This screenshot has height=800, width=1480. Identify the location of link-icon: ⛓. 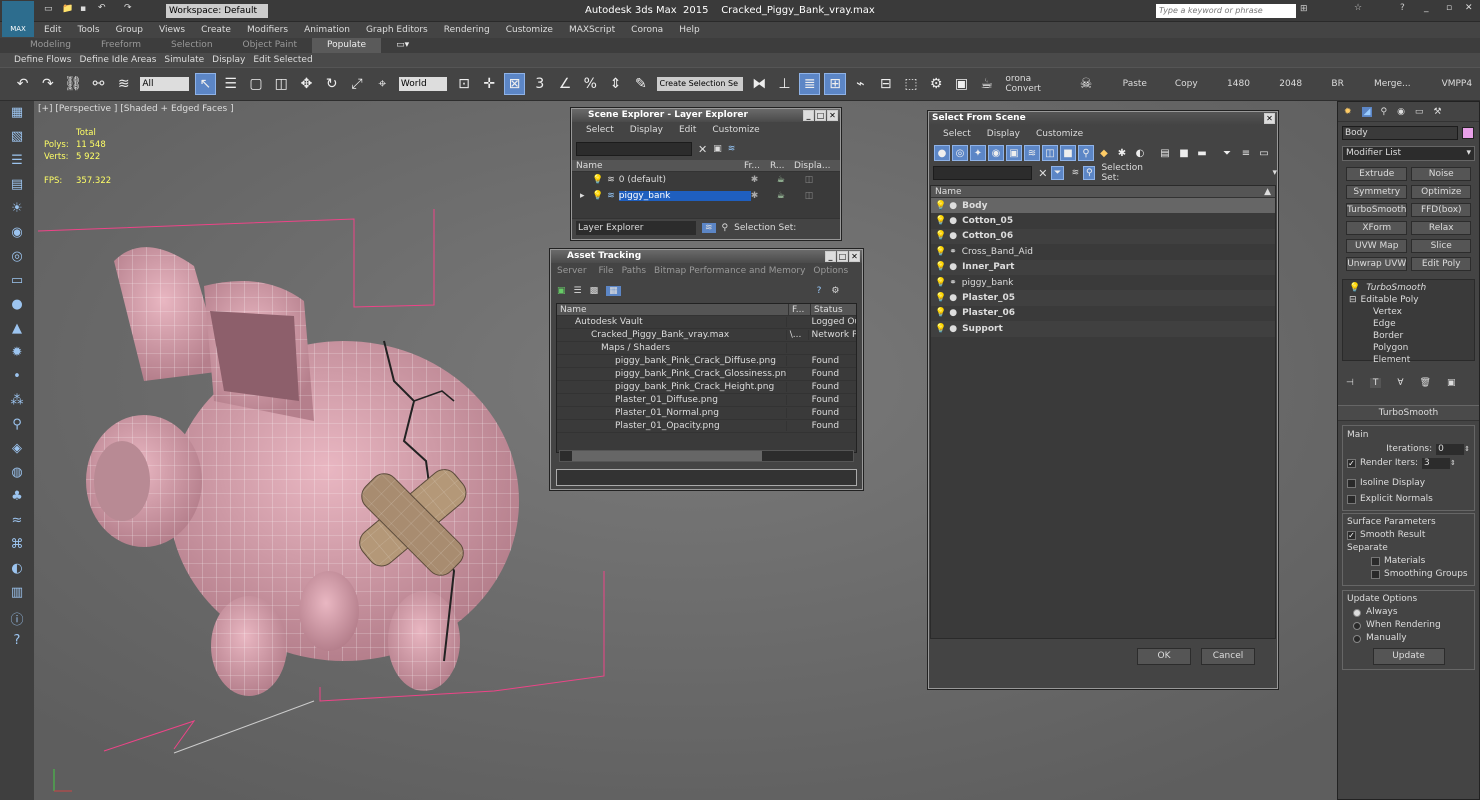
(73, 84).